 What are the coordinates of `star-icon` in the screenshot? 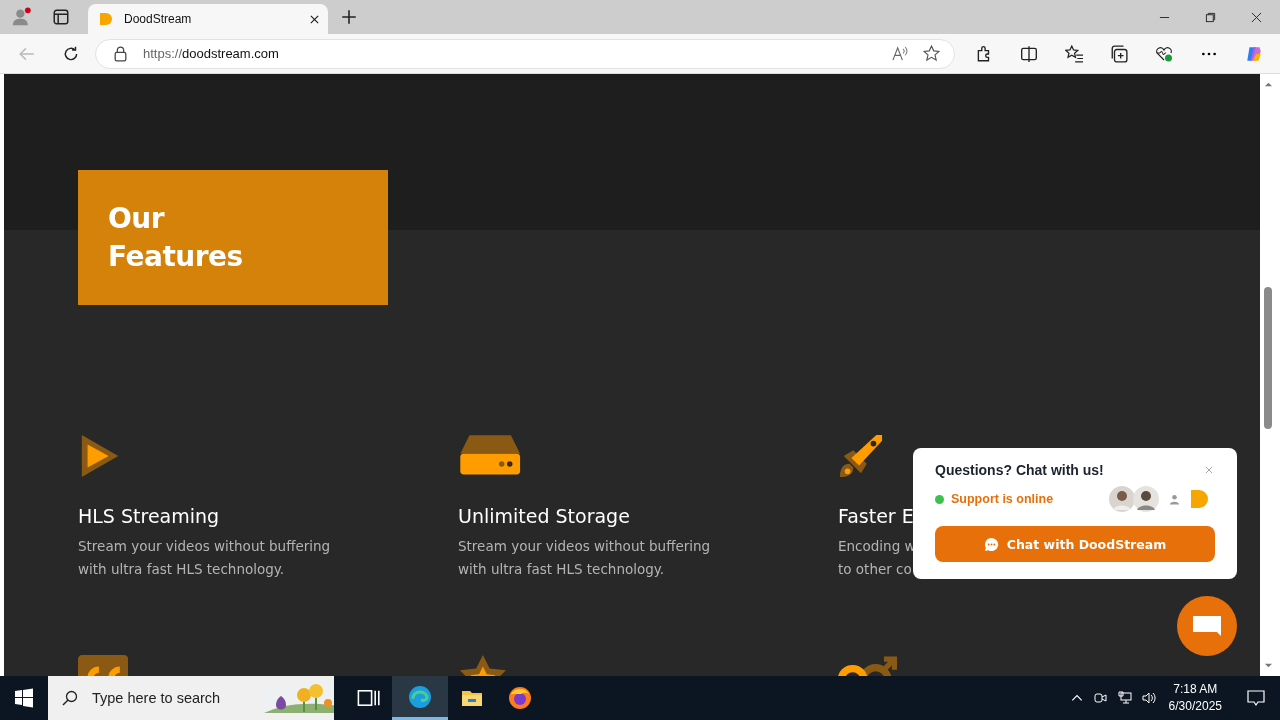 It's located at (931, 53).